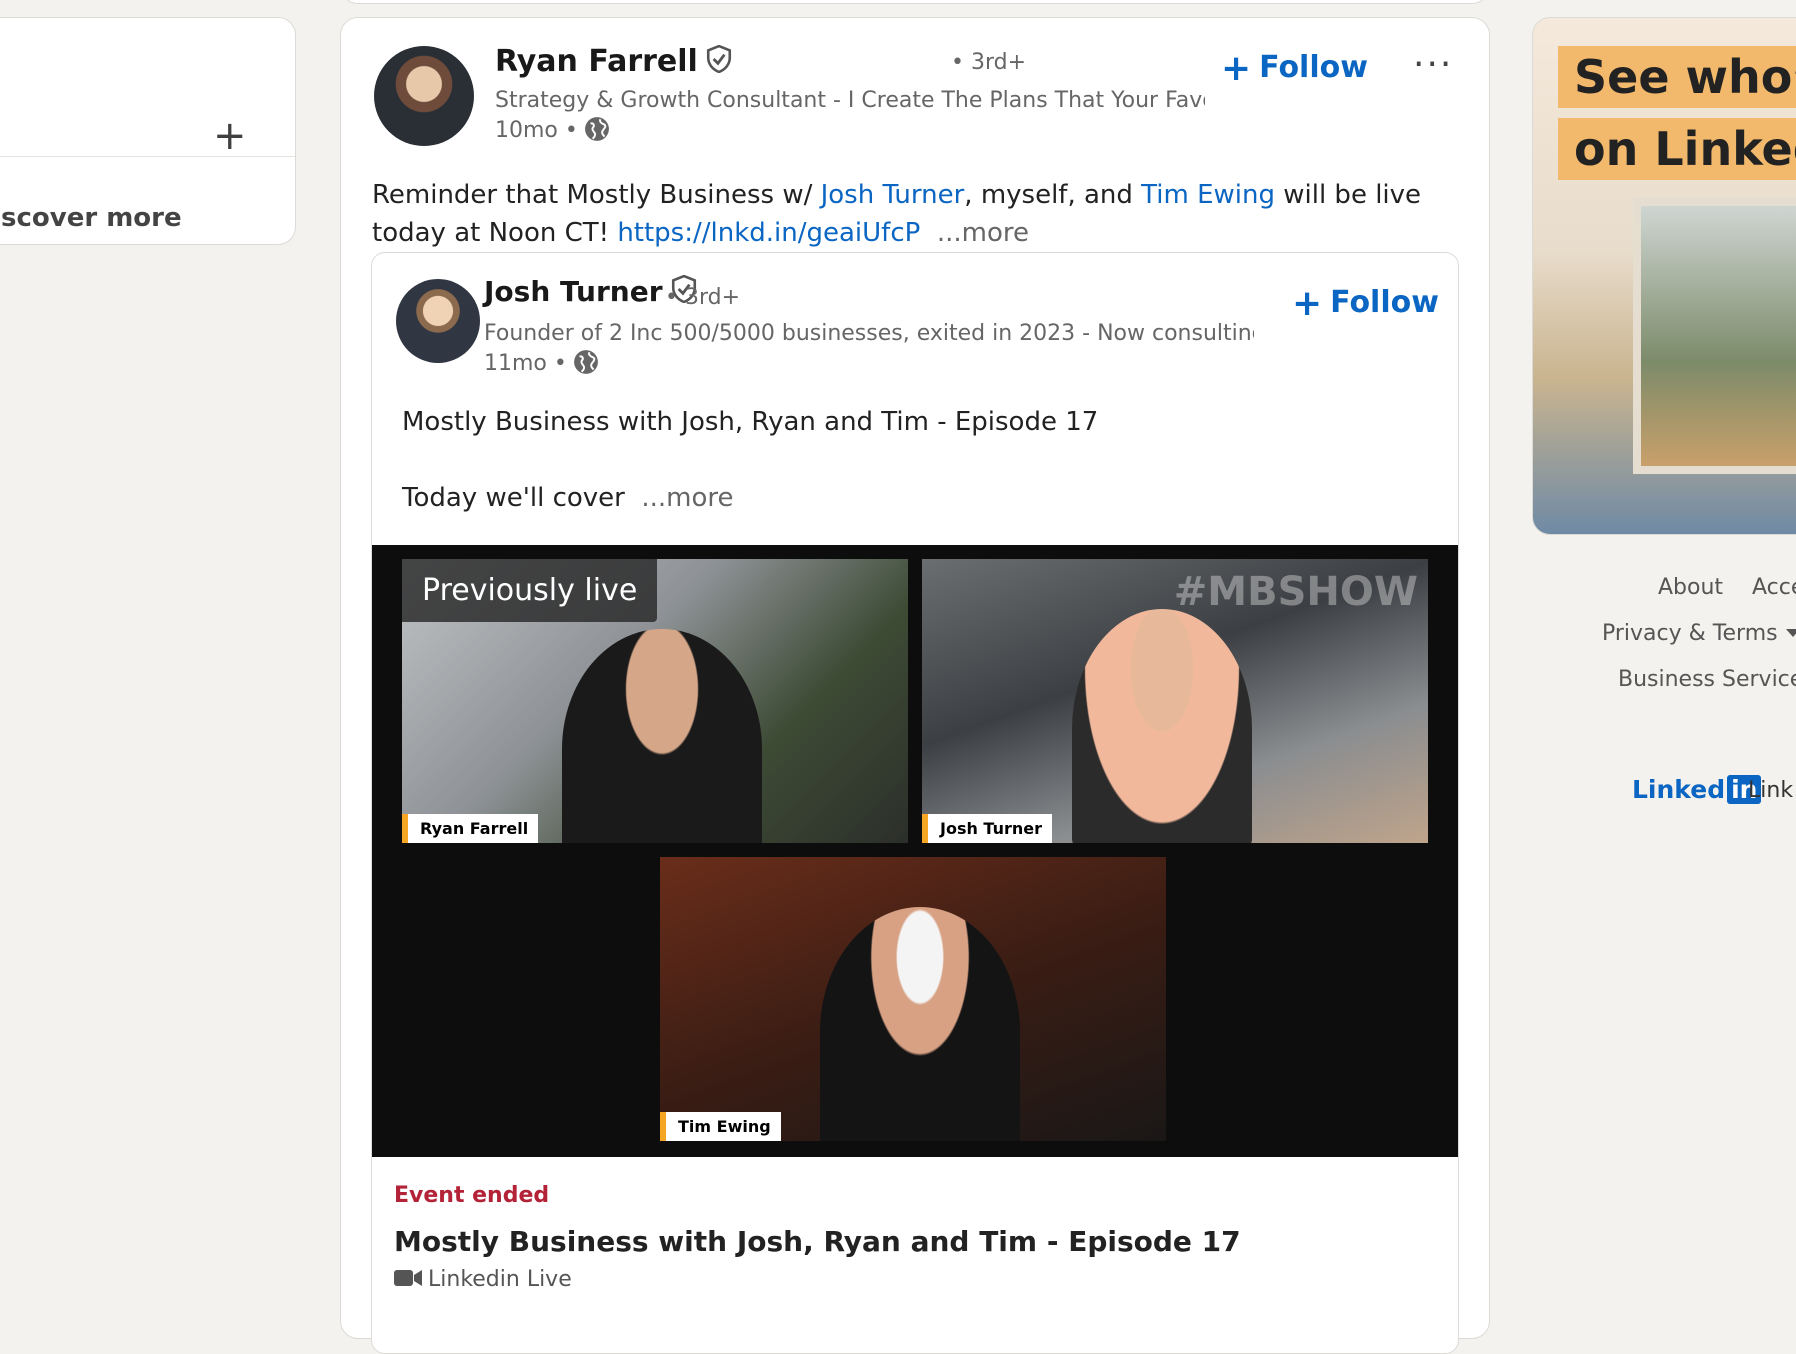  Describe the element at coordinates (408, 1278) in the screenshot. I see `video-camera-icon` at that location.